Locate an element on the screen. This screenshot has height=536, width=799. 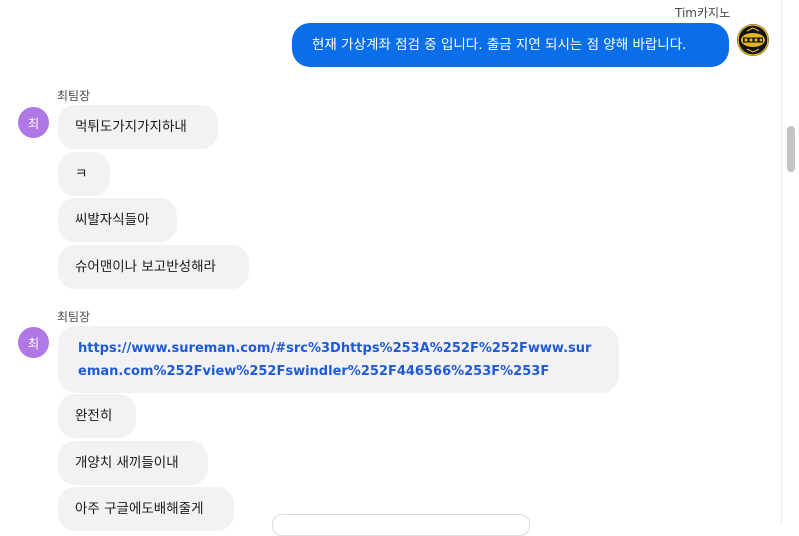
incoming-message: 아주 구글에도배해줄게 is located at coordinates (146, 509).